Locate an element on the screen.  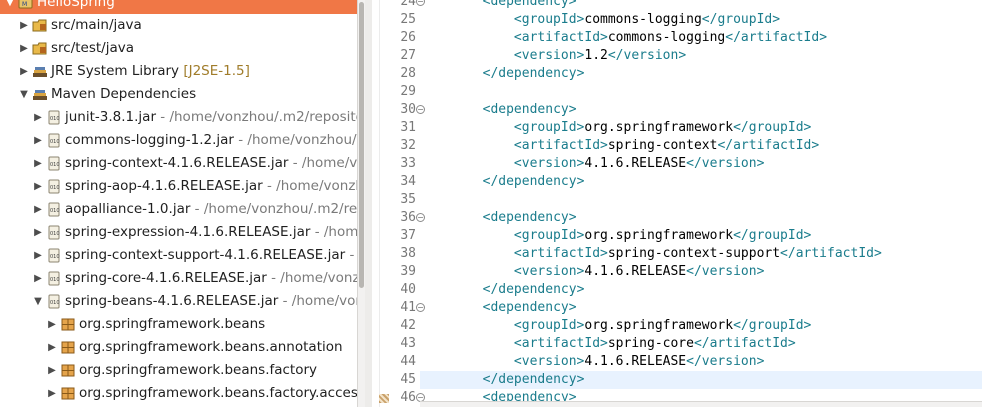
tree-item-label: org.springframework.beans is located at coordinates (172, 324).